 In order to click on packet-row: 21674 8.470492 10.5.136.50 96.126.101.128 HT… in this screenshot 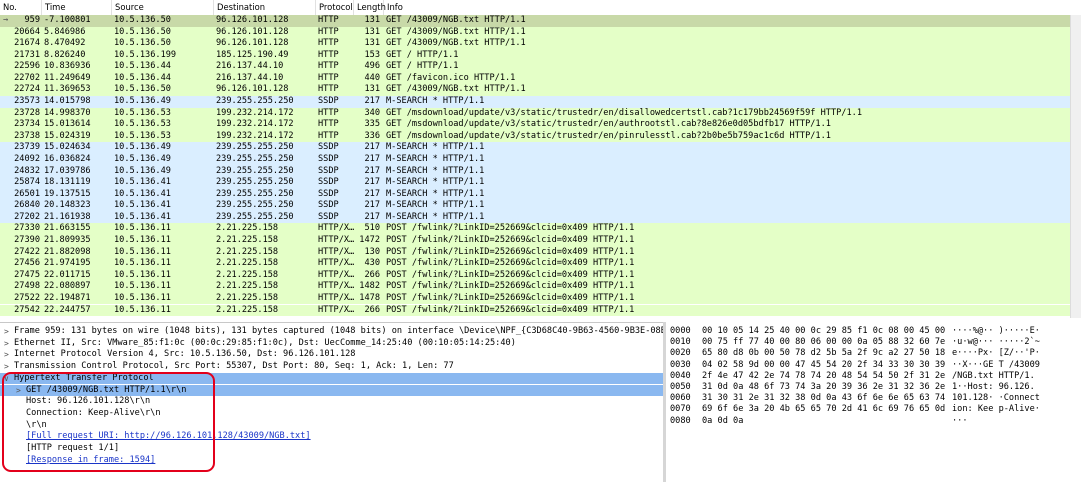, I will do `click(540, 44)`.